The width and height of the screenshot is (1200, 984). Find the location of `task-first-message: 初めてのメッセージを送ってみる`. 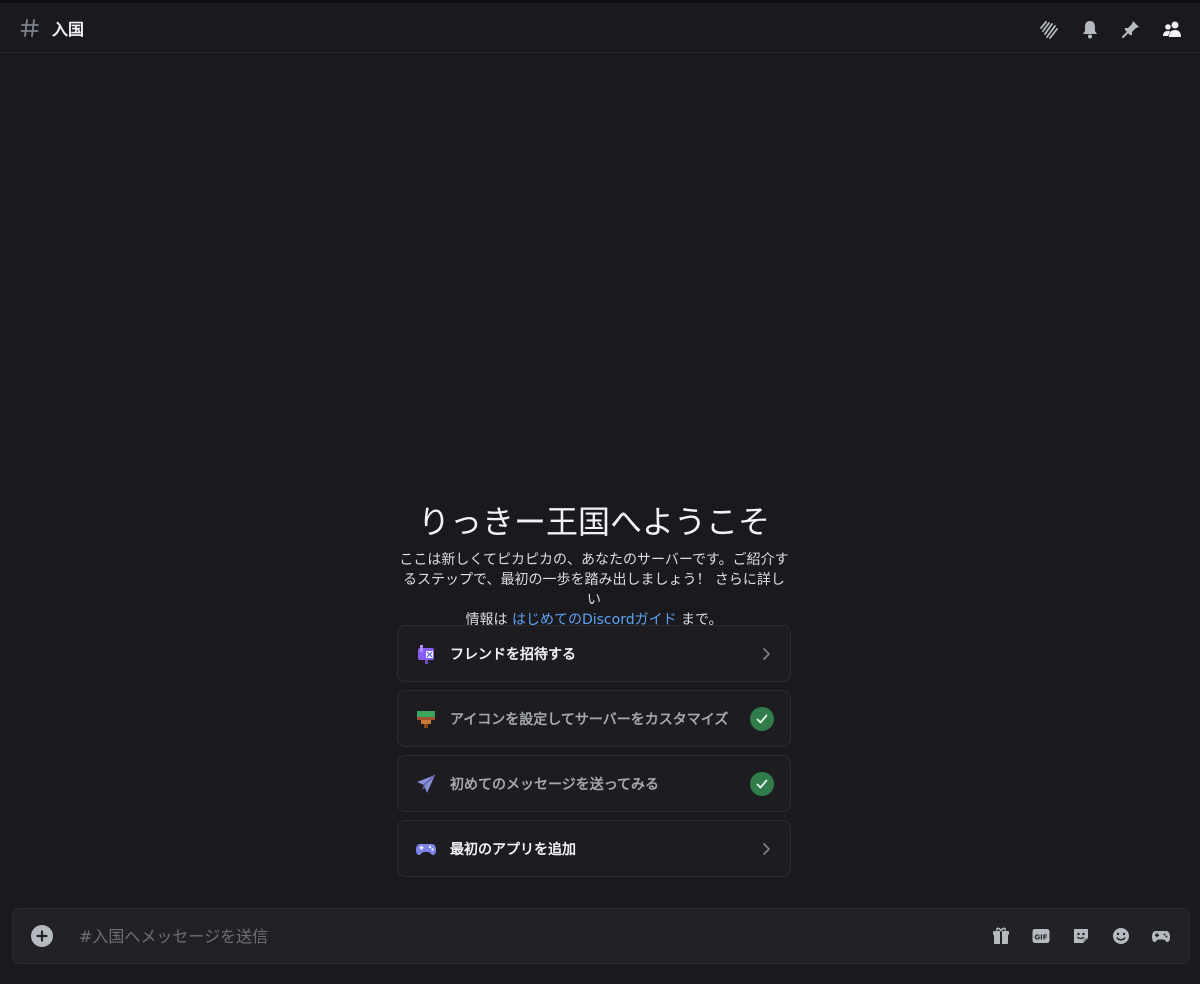

task-first-message: 初めてのメッセージを送ってみる is located at coordinates (594, 783).